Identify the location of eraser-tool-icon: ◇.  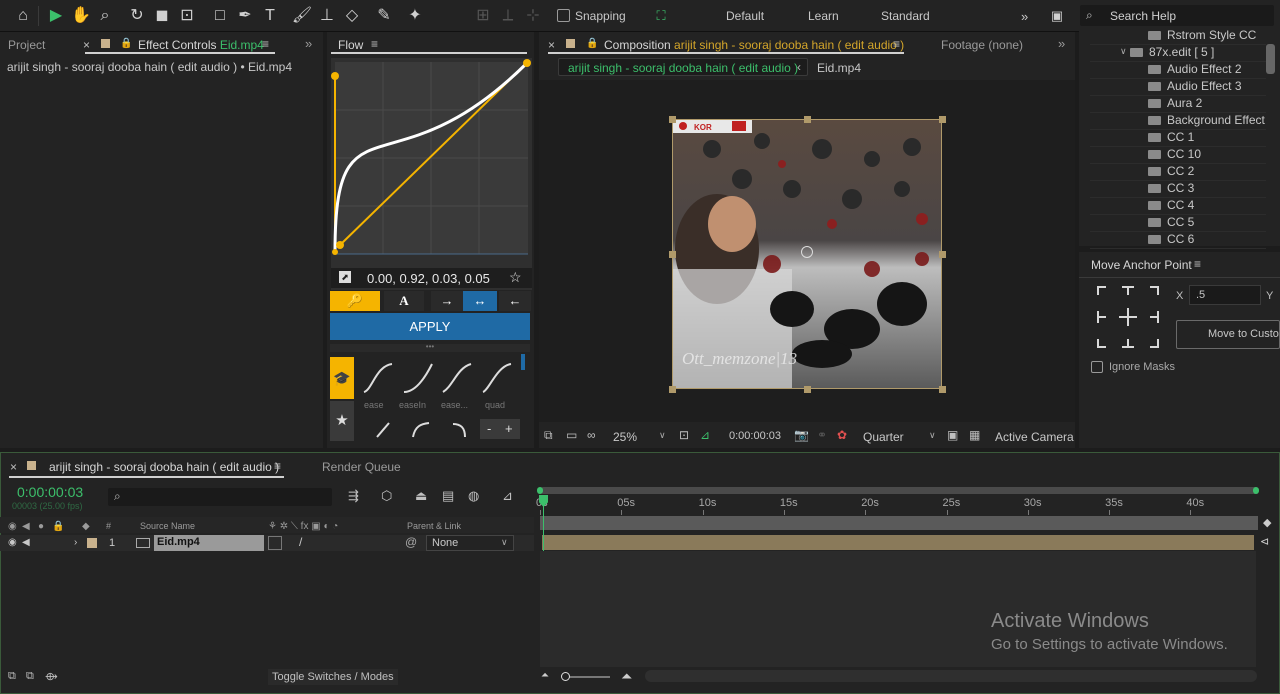
(352, 16).